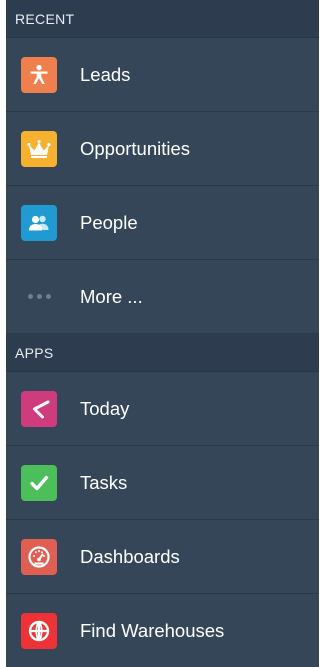 The image size is (325, 667). What do you see at coordinates (135, 148) in the screenshot?
I see `menu-item-label: Opportunities` at bounding box center [135, 148].